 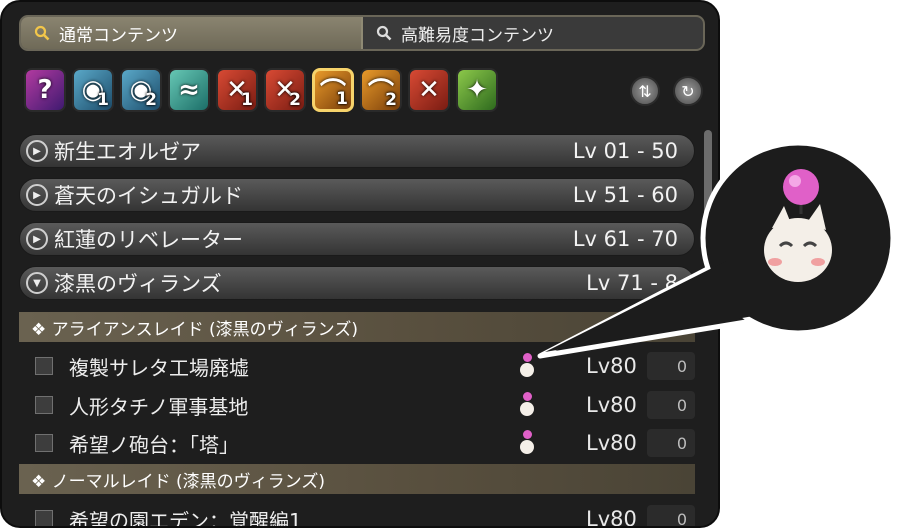 I want to click on duty-row: 希望の園エデン：覚醒編1 Lv80 0, so click(x=362, y=514).